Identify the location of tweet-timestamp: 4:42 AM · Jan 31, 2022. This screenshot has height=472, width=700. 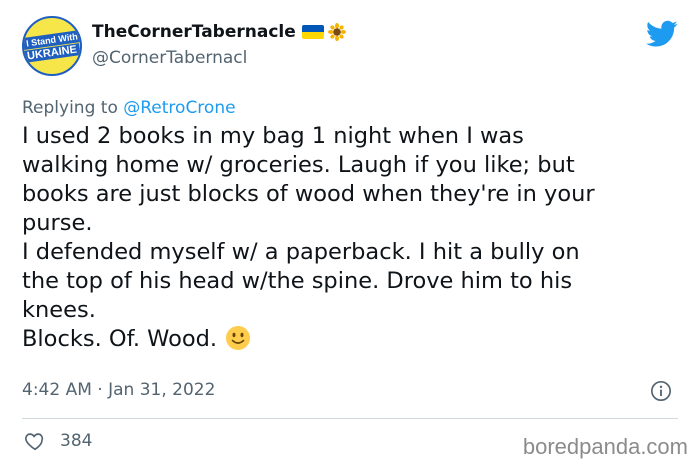
(118, 390).